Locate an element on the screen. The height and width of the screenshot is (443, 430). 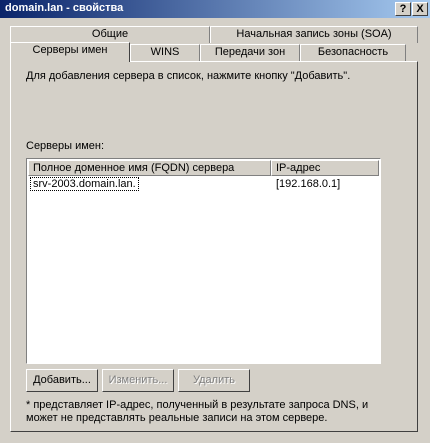
delete-button: Удалить is located at coordinates (214, 380).